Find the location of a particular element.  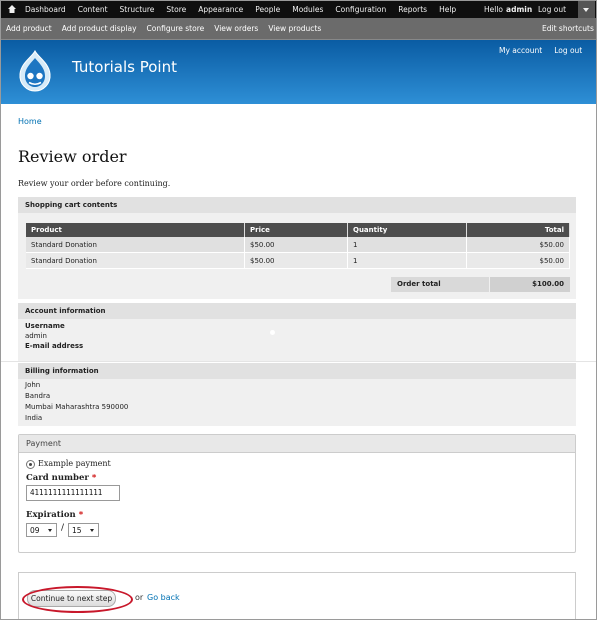

shortcut-view-products: View products is located at coordinates (294, 28).